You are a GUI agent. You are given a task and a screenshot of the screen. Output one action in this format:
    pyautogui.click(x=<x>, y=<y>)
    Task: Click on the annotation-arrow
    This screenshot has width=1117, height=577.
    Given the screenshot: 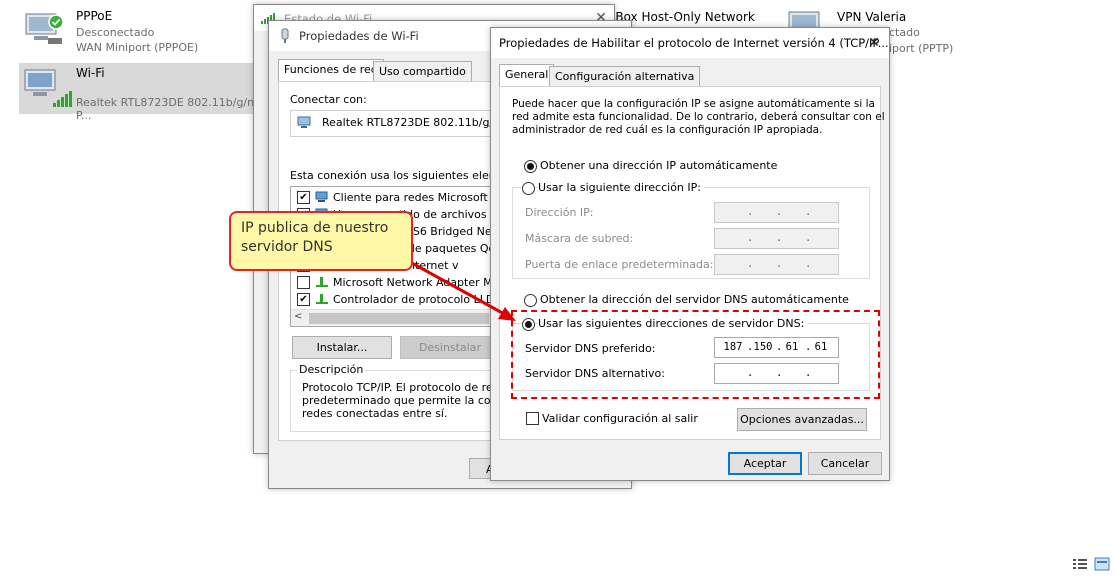 What is the action you would take?
    pyautogui.click(x=453, y=285)
    